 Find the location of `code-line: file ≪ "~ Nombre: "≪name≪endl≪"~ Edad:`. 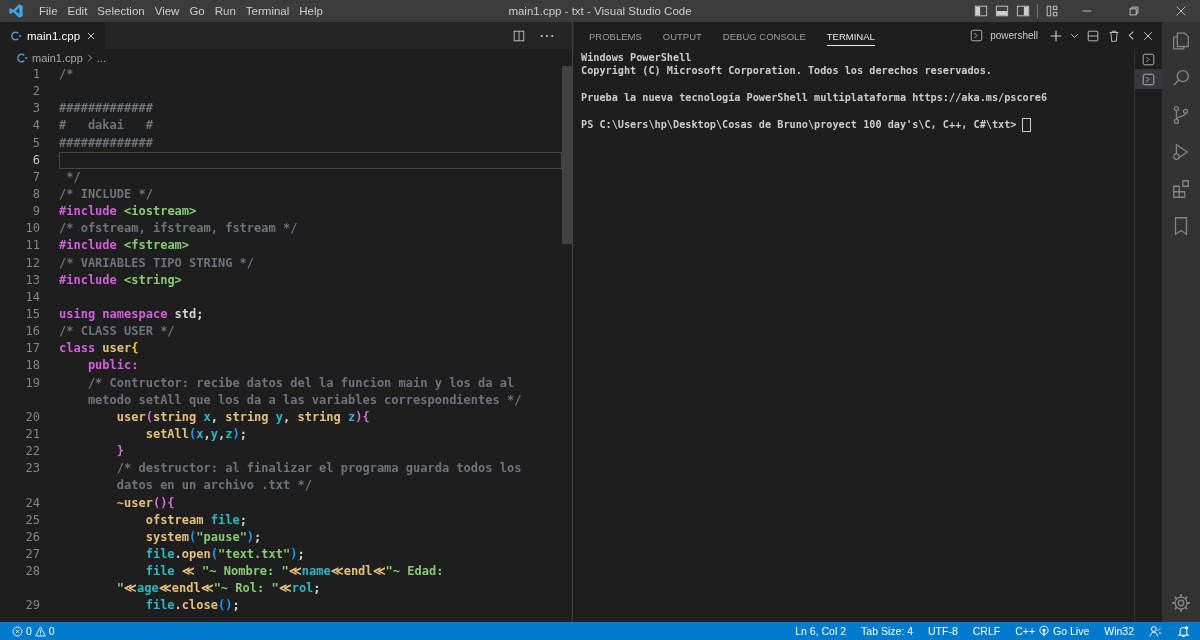

code-line: file ≪ "~ Nombre: "≪name≪endl≪"~ Edad: is located at coordinates (294, 571).